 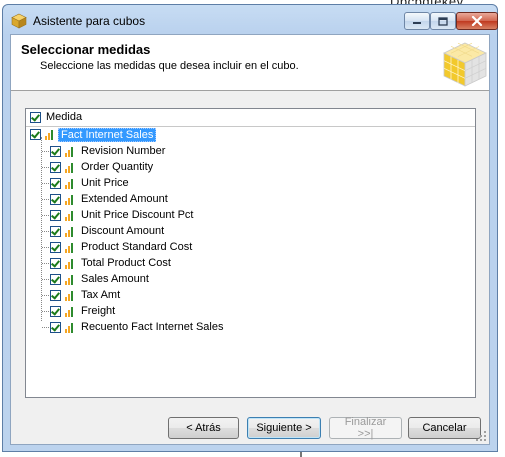 I want to click on measure-label: Sales Amount, so click(x=115, y=279).